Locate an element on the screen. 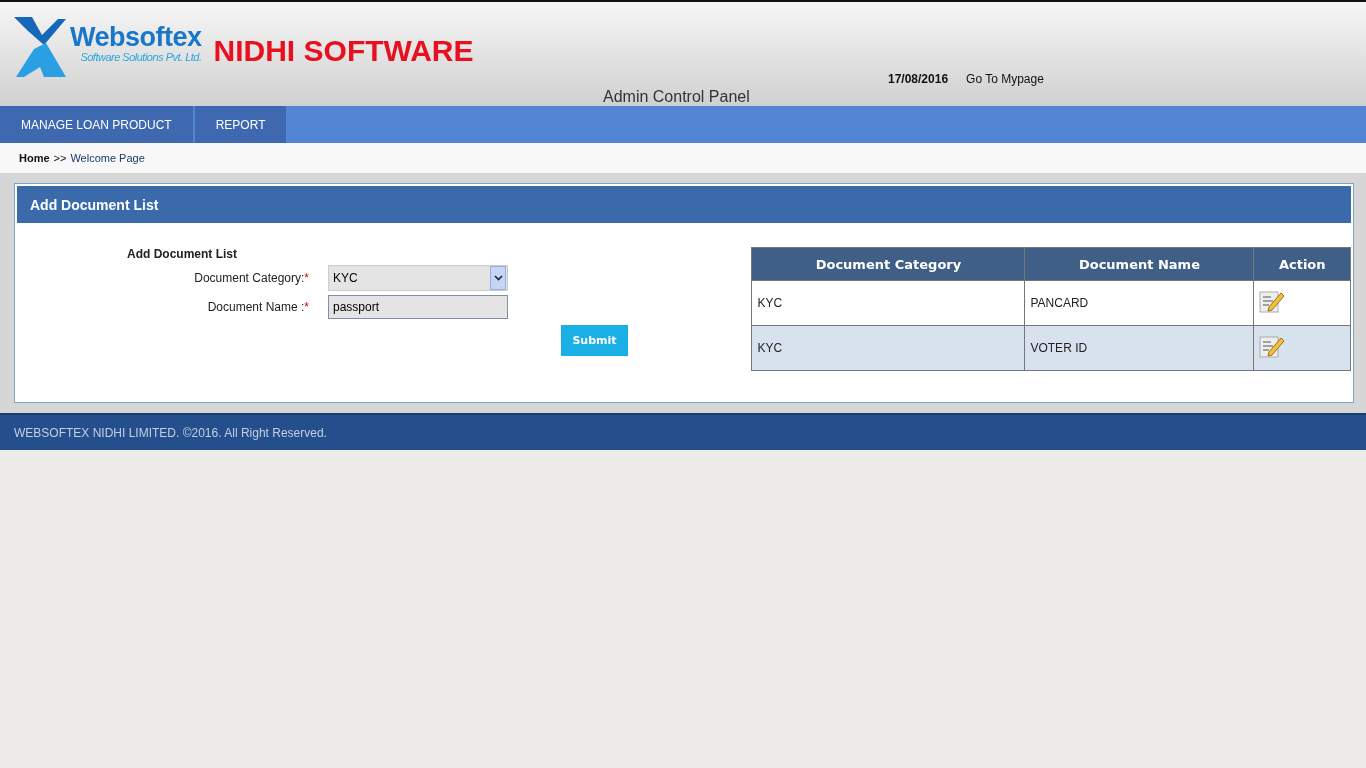  chevron-down-icon is located at coordinates (498, 278).